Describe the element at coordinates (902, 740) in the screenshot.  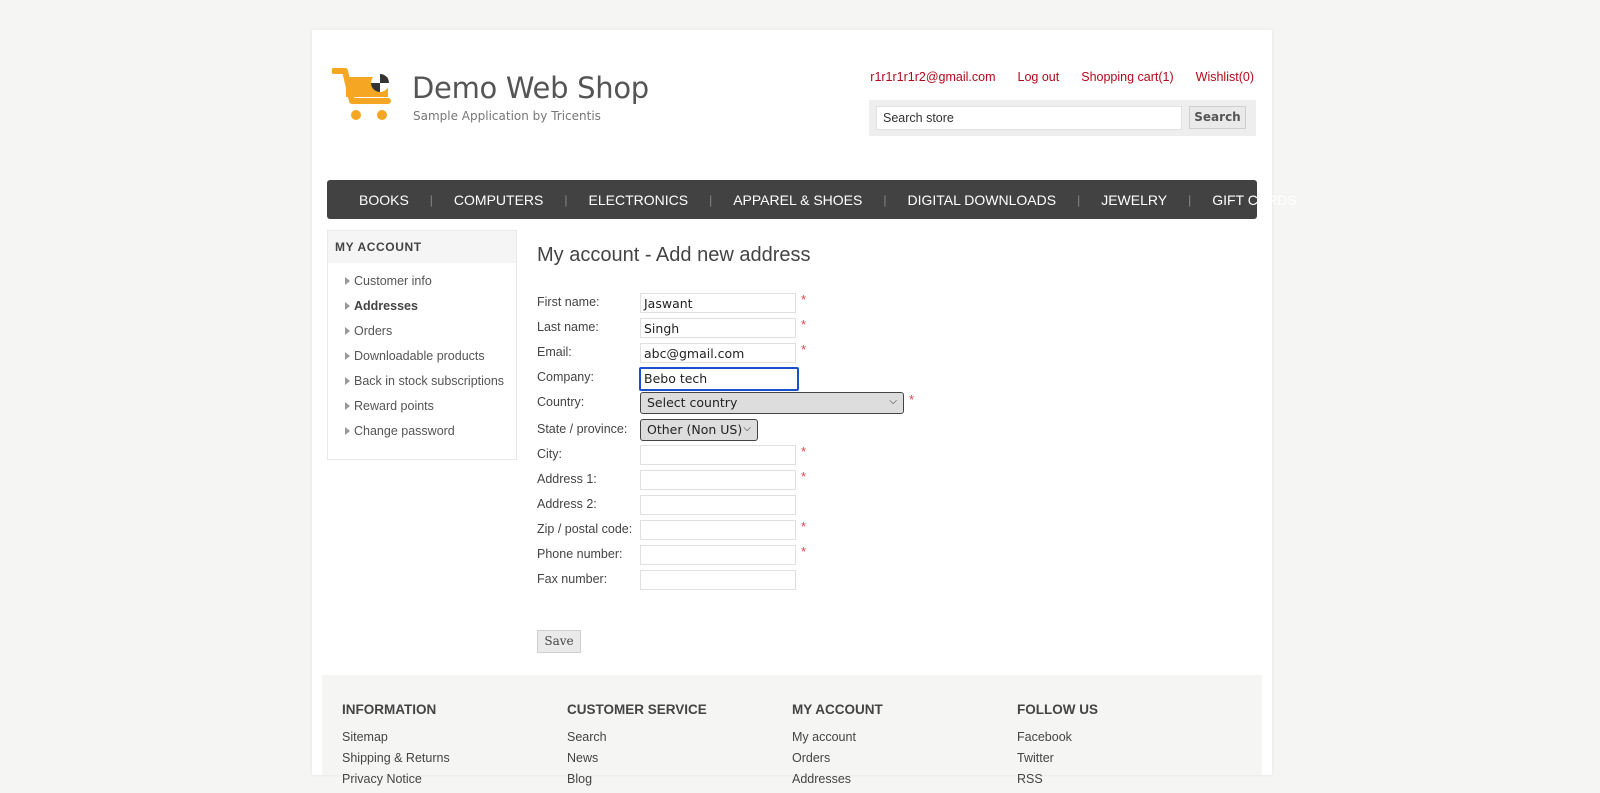
I see `footer-link-my-account: My account` at that location.